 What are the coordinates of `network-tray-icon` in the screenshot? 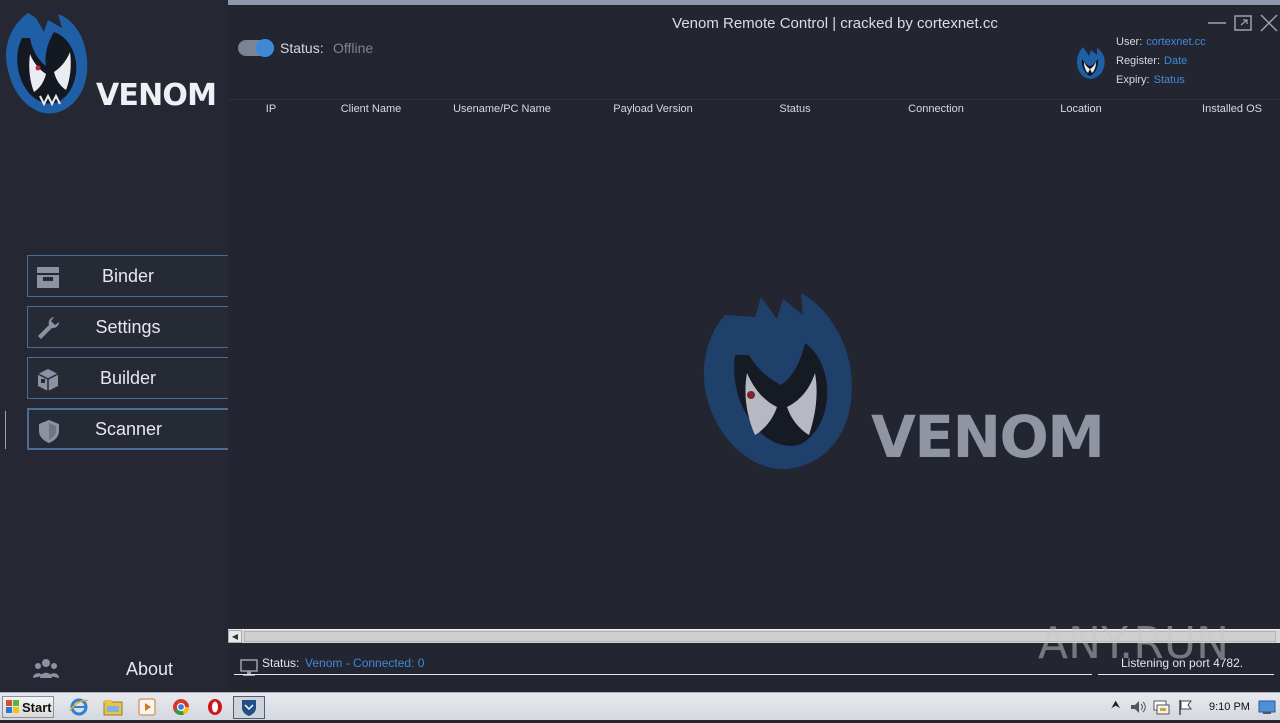 It's located at (1162, 707).